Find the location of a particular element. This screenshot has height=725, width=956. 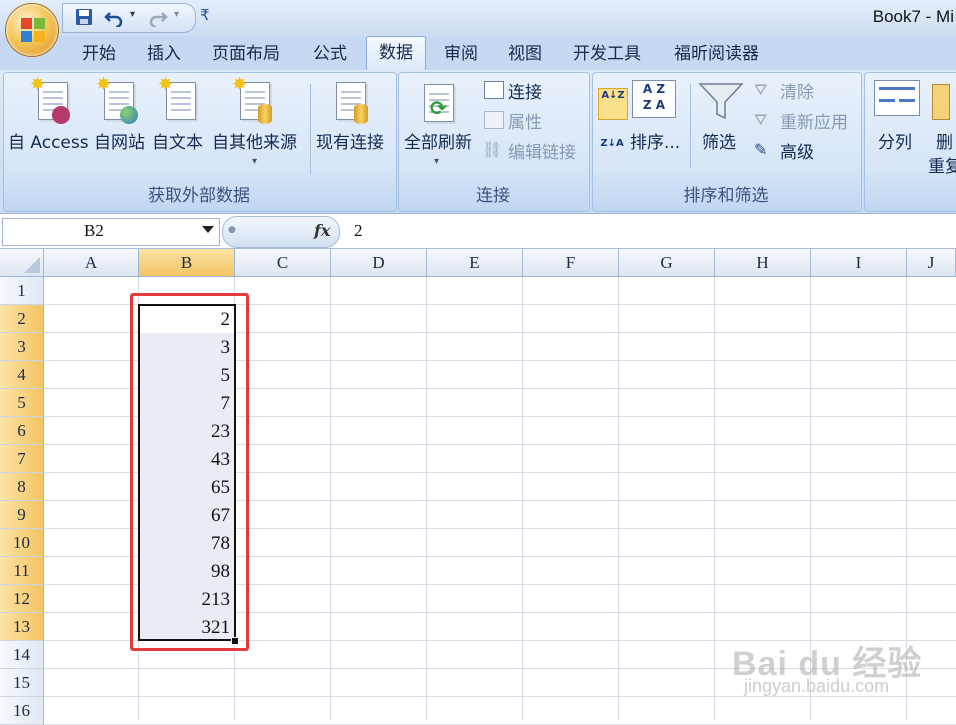

tab-developer: 开发工具 is located at coordinates (607, 54).